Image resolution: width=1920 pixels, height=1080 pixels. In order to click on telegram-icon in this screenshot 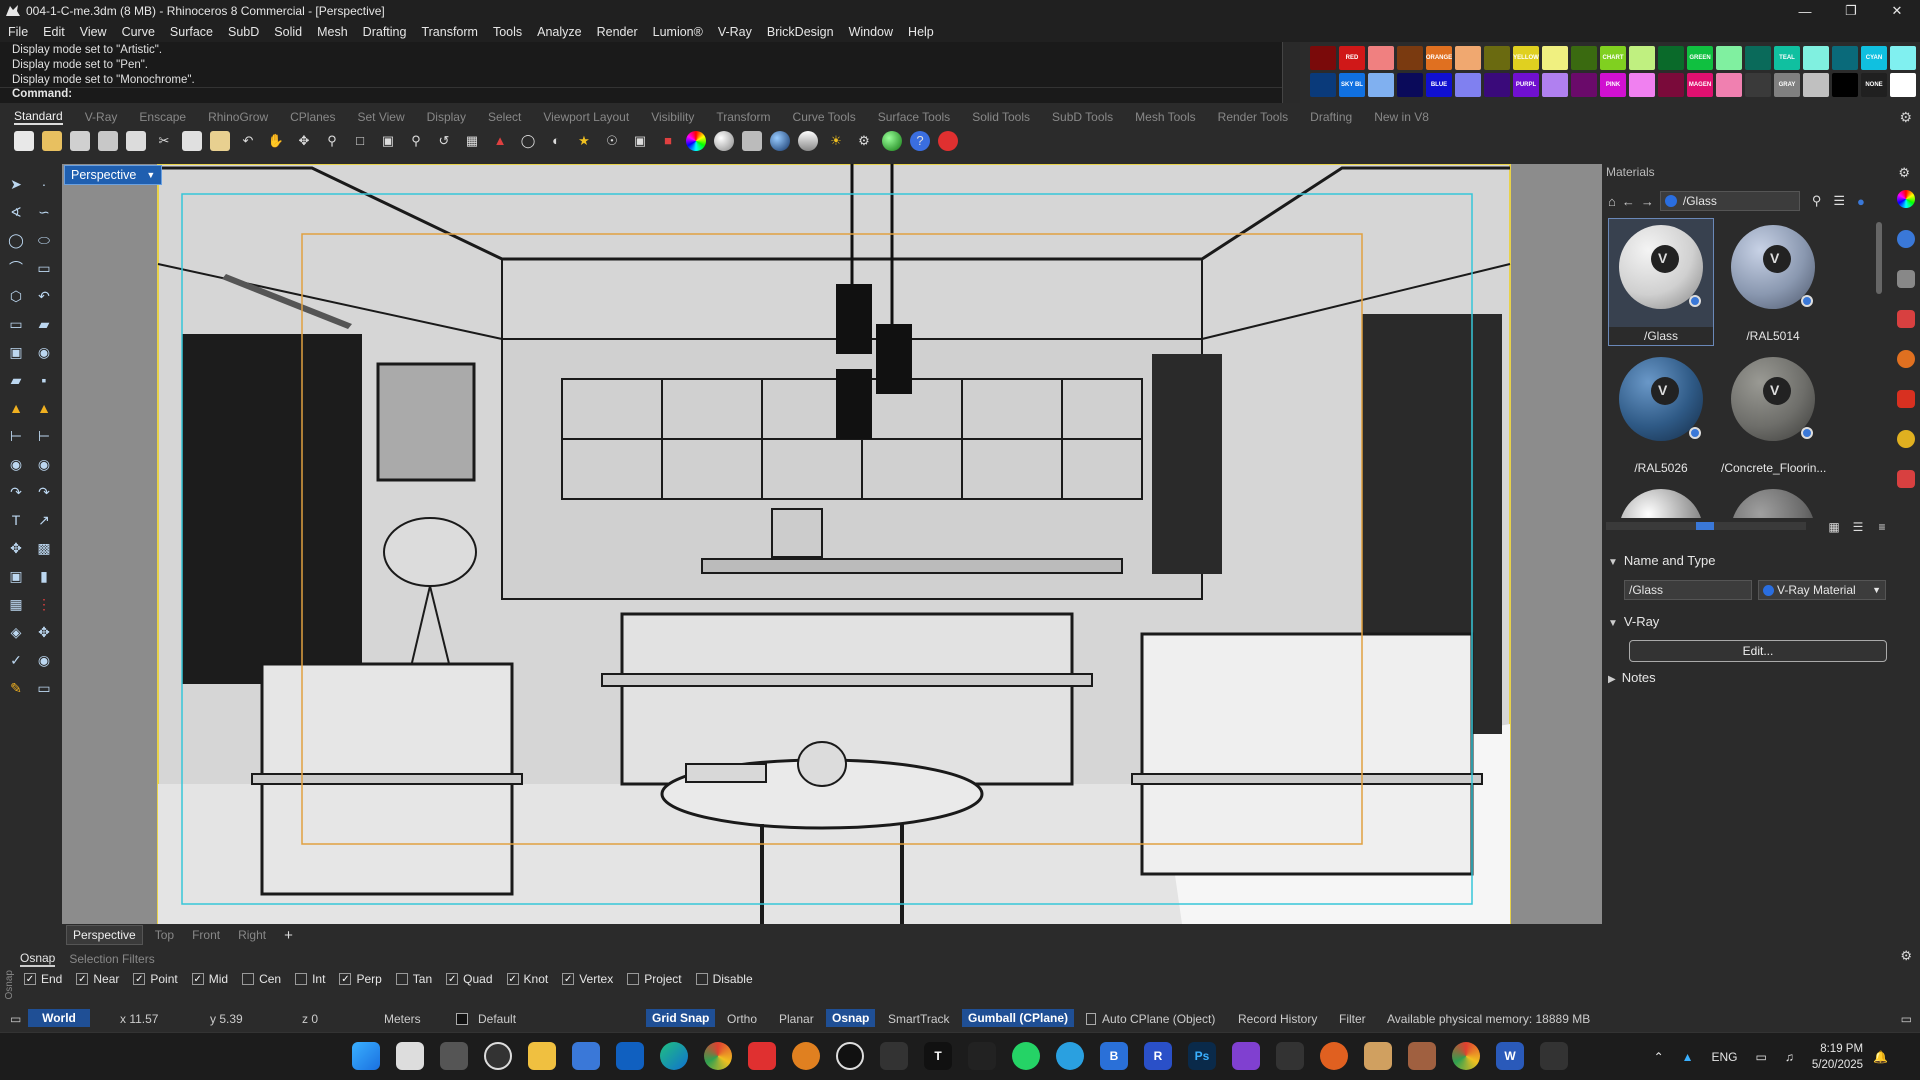, I will do `click(1070, 1056)`.